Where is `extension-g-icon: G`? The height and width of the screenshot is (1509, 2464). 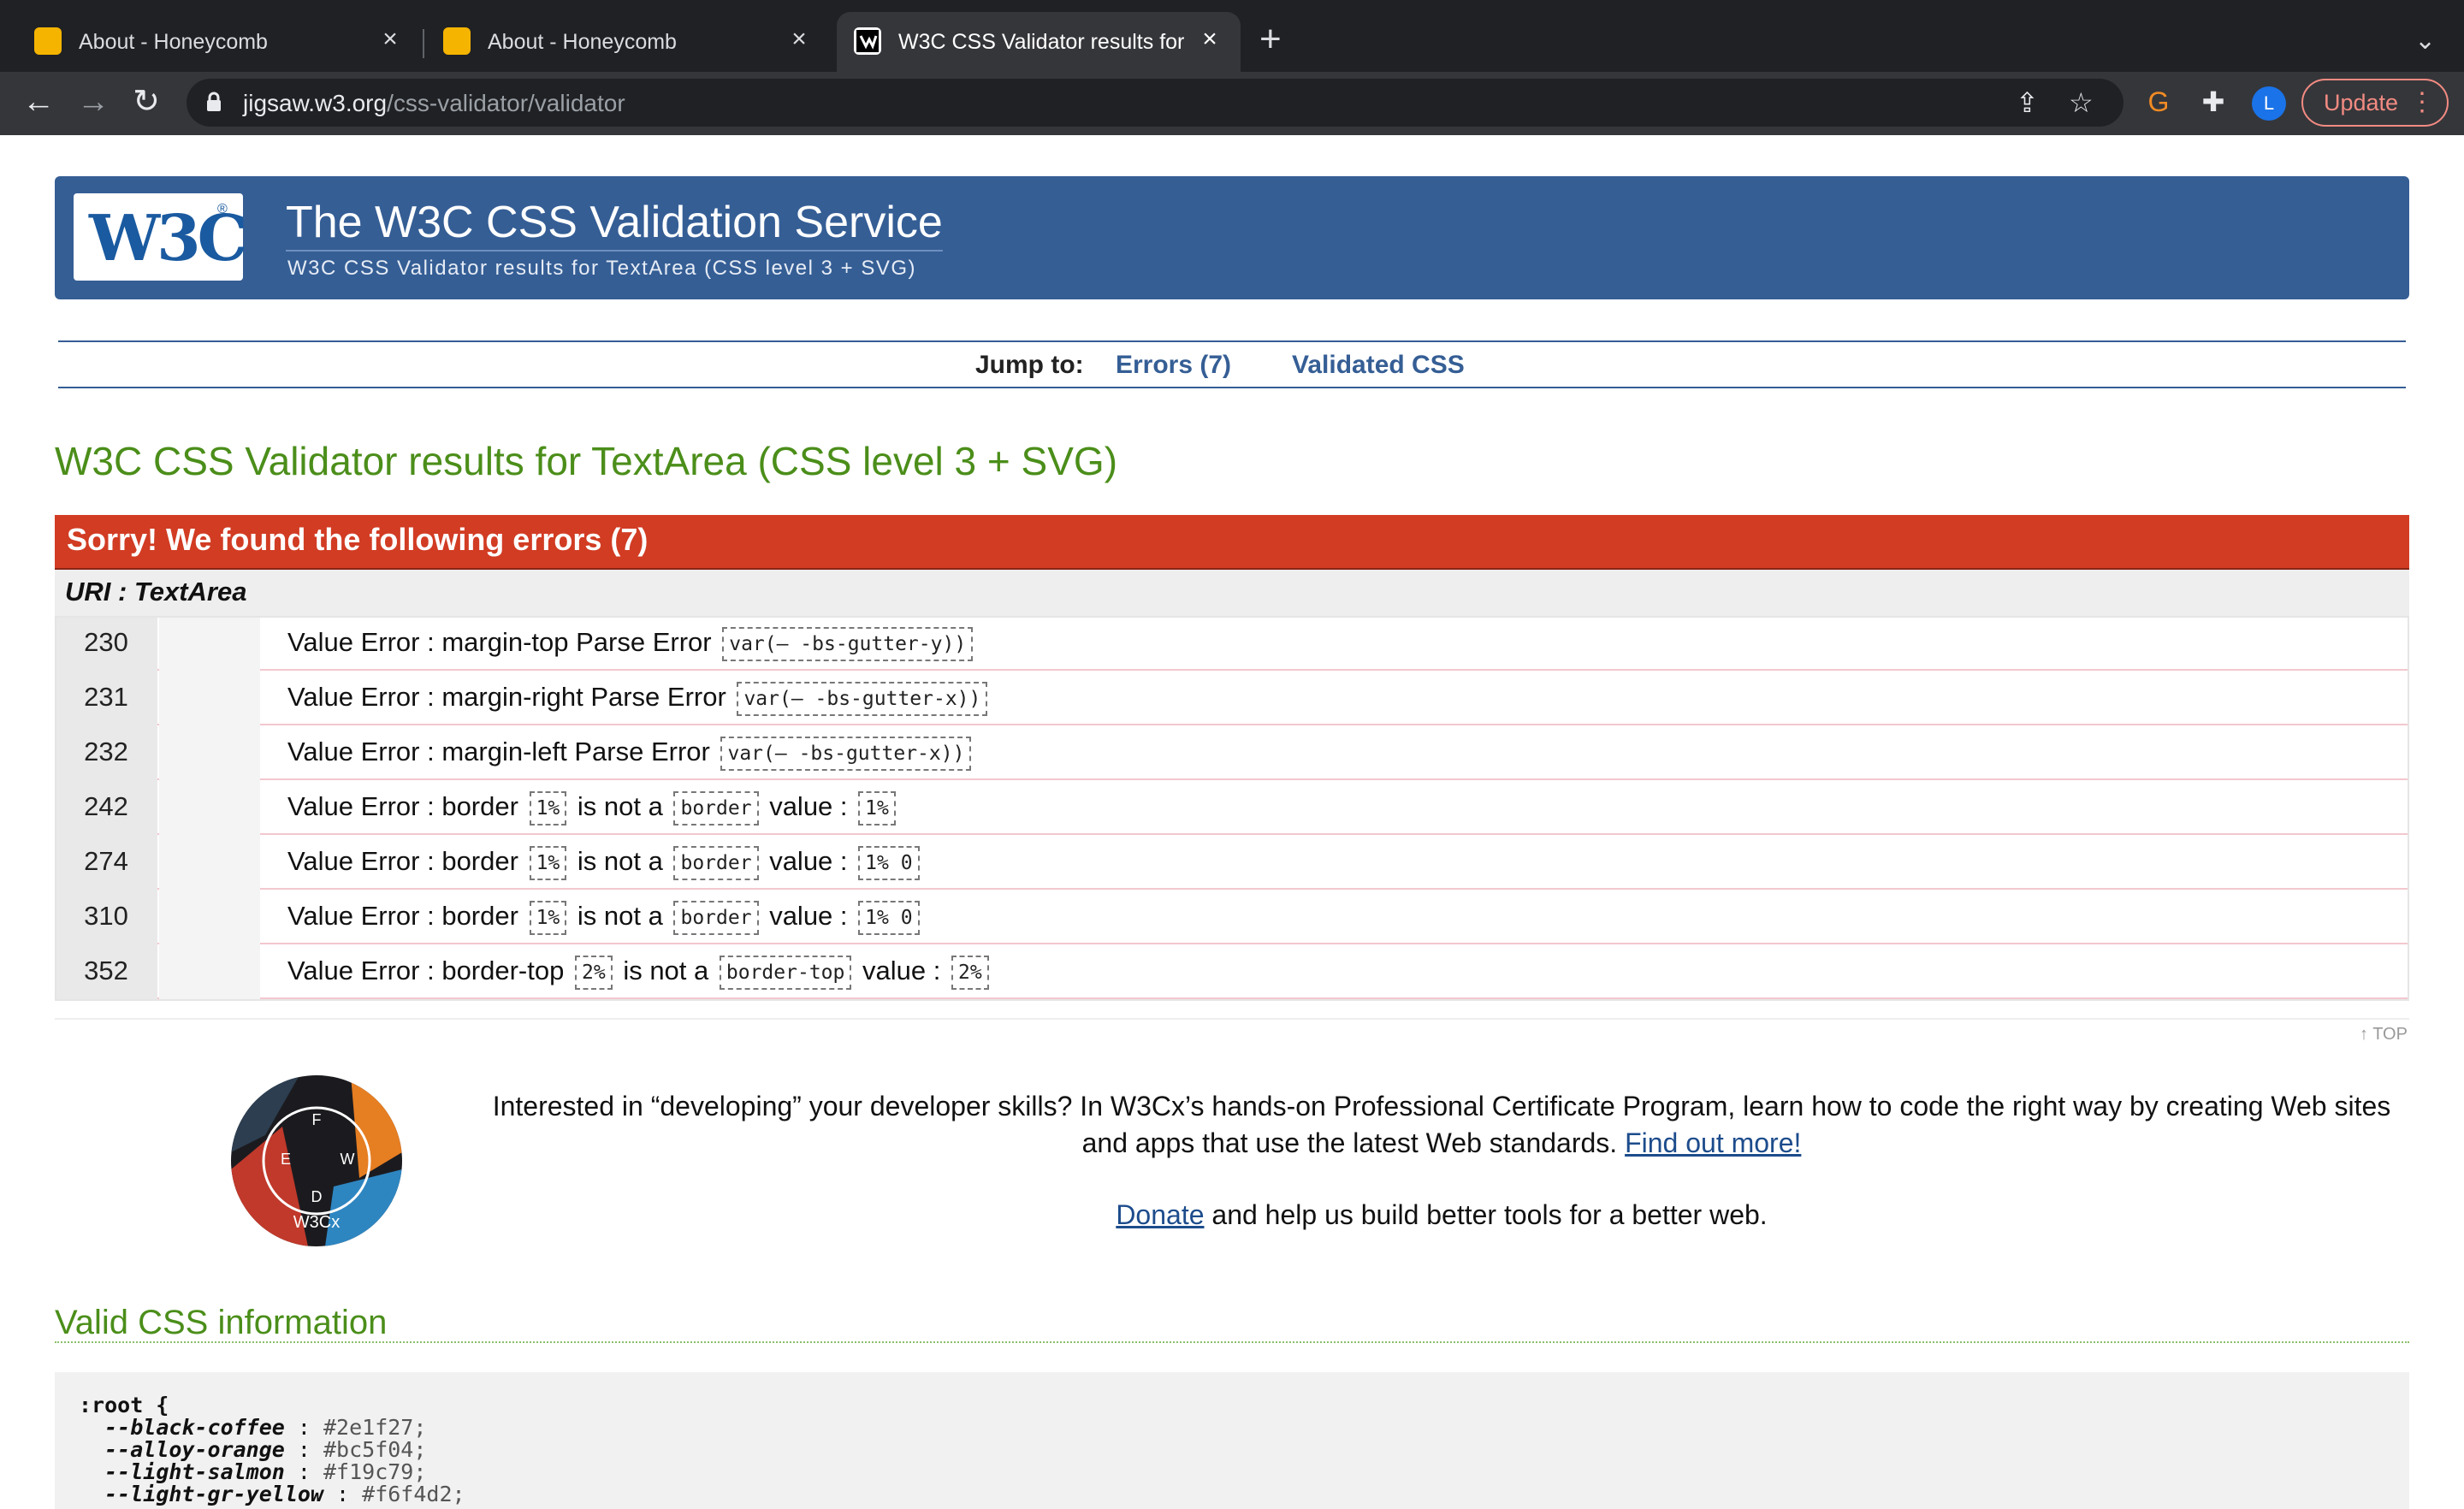 extension-g-icon: G is located at coordinates (2158, 102).